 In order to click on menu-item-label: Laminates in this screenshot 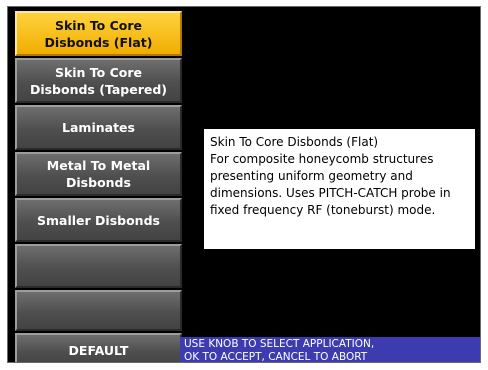, I will do `click(98, 127)`.